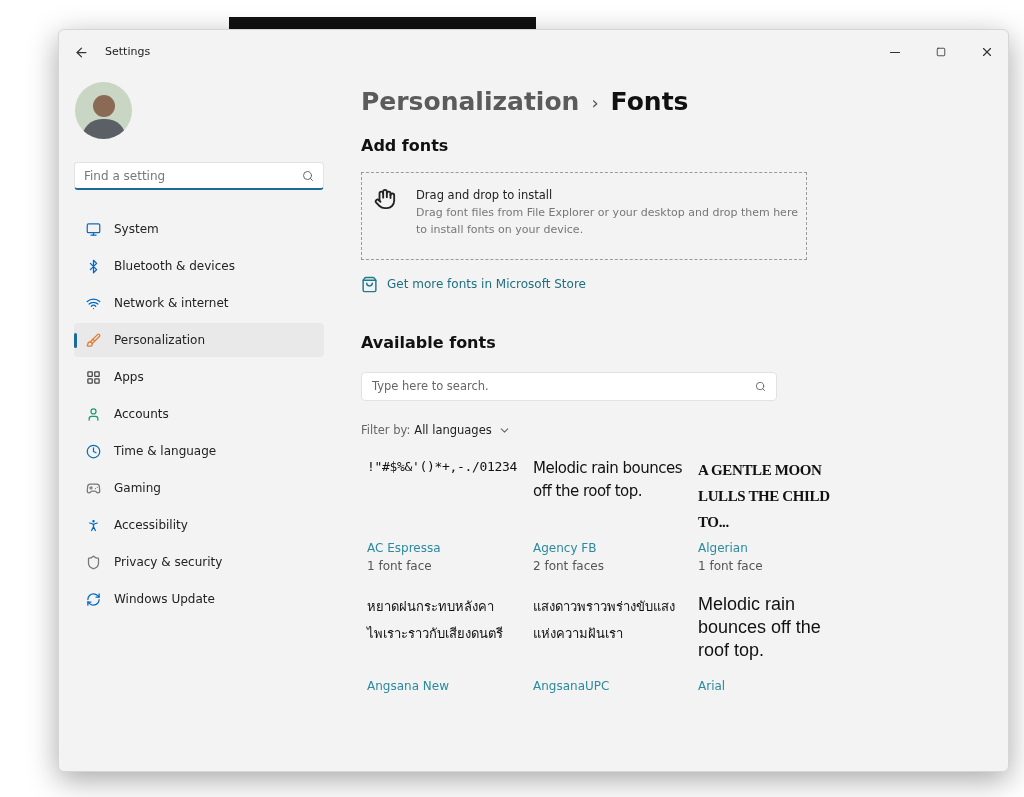 The height and width of the screenshot is (797, 1024). I want to click on font-name: Arial, so click(712, 686).